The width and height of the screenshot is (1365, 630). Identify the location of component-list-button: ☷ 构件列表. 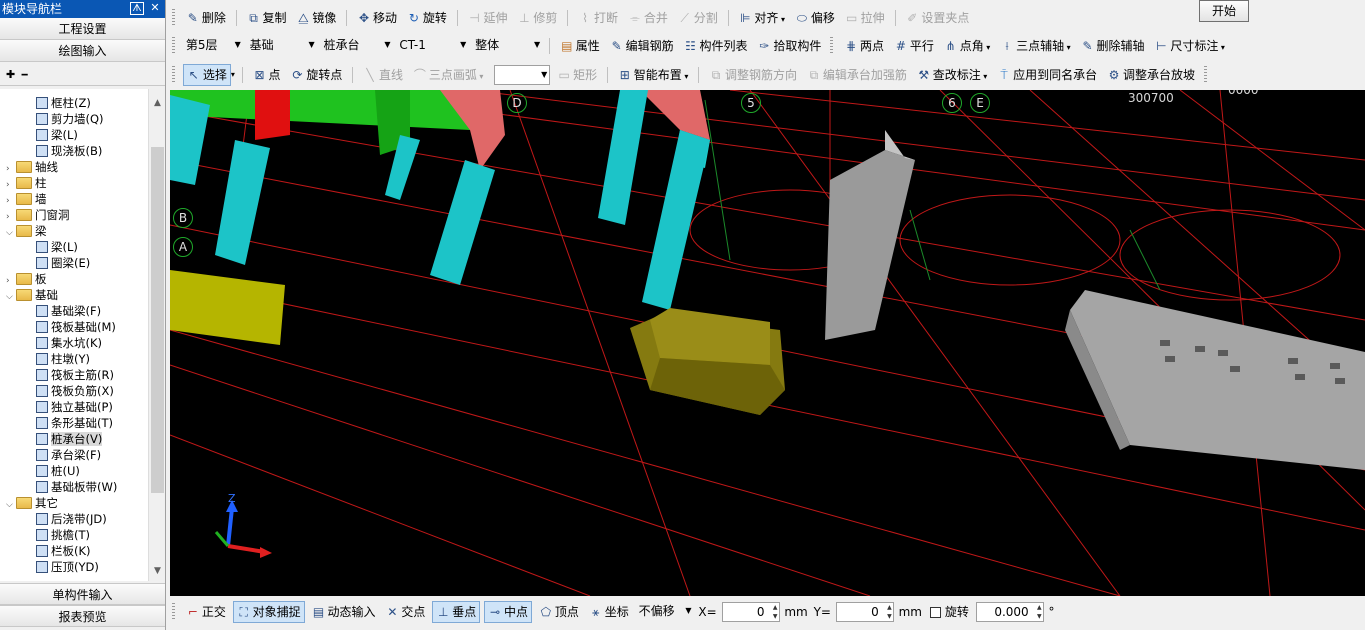
(715, 46).